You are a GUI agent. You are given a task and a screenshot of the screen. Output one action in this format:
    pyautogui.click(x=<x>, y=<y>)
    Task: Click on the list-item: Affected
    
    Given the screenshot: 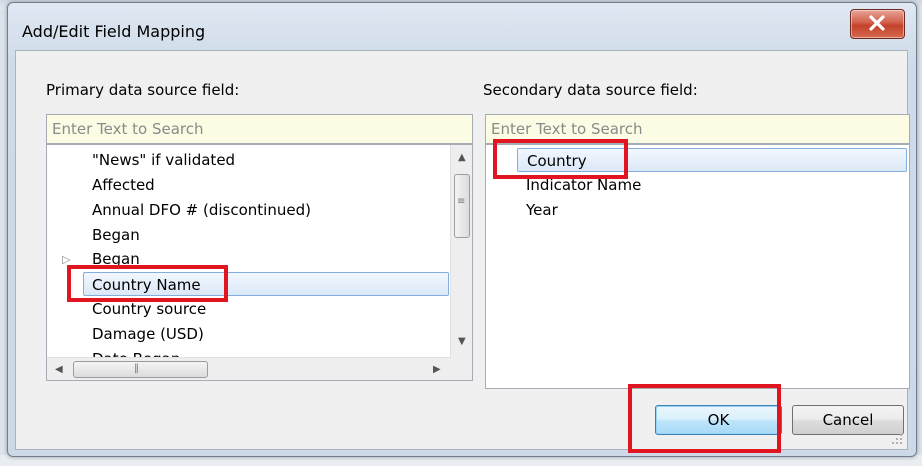 What is the action you would take?
    pyautogui.click(x=123, y=185)
    